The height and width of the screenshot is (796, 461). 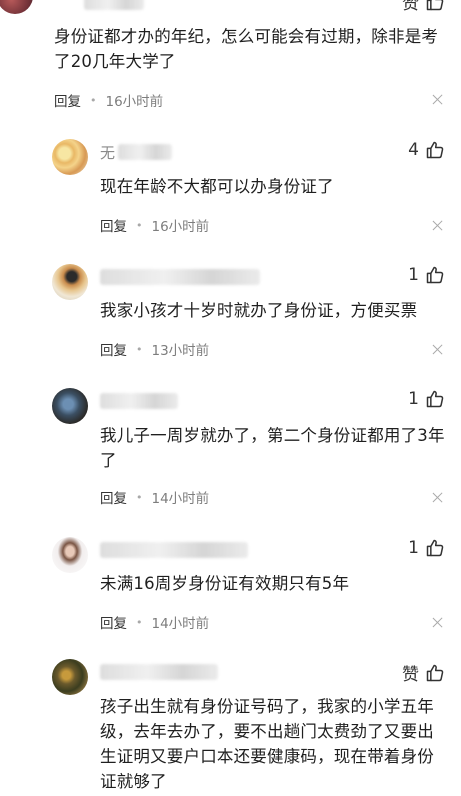 I want to click on like-count: 4, so click(x=413, y=150).